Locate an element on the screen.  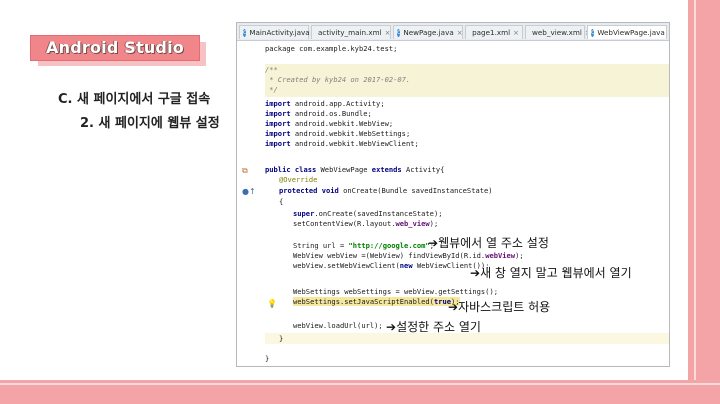
tab-webviewpage: c WebViewPage.java× is located at coordinates (628, 32).